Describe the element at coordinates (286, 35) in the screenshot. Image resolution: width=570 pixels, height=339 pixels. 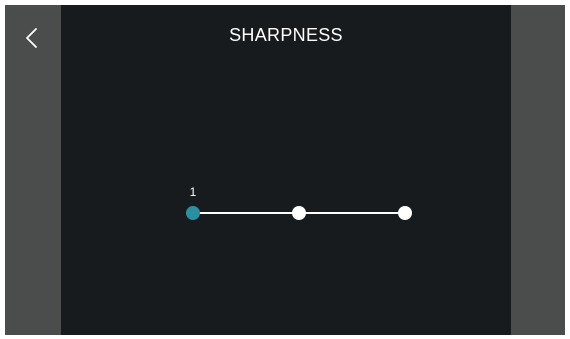
I see `page-title: SHARPNESS` at that location.